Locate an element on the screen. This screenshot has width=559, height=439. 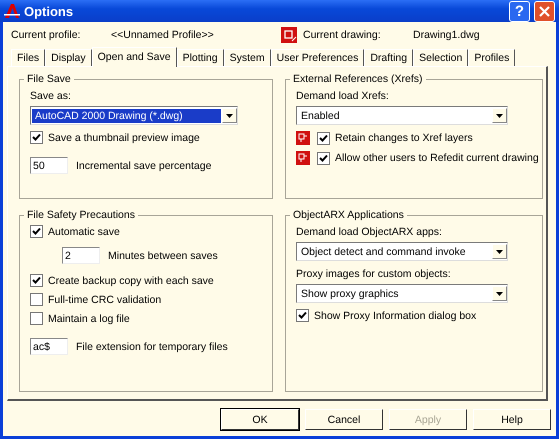
close-icon is located at coordinates (544, 11).